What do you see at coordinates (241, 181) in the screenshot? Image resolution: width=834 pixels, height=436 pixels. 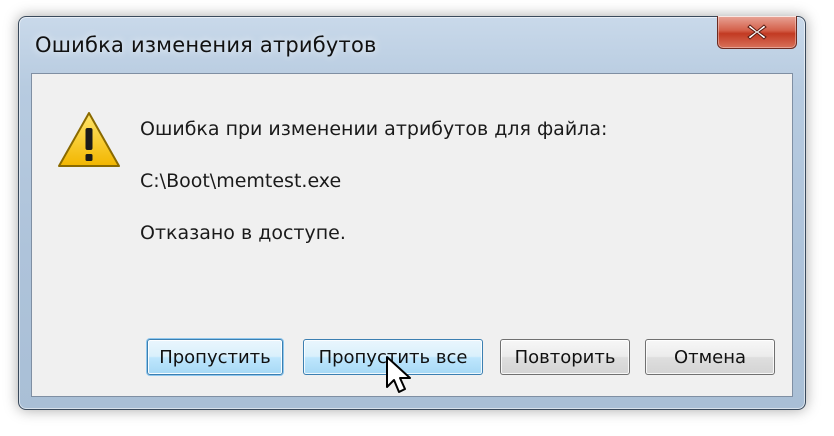 I see `file-path: C:\Boot\memtest.exe` at bounding box center [241, 181].